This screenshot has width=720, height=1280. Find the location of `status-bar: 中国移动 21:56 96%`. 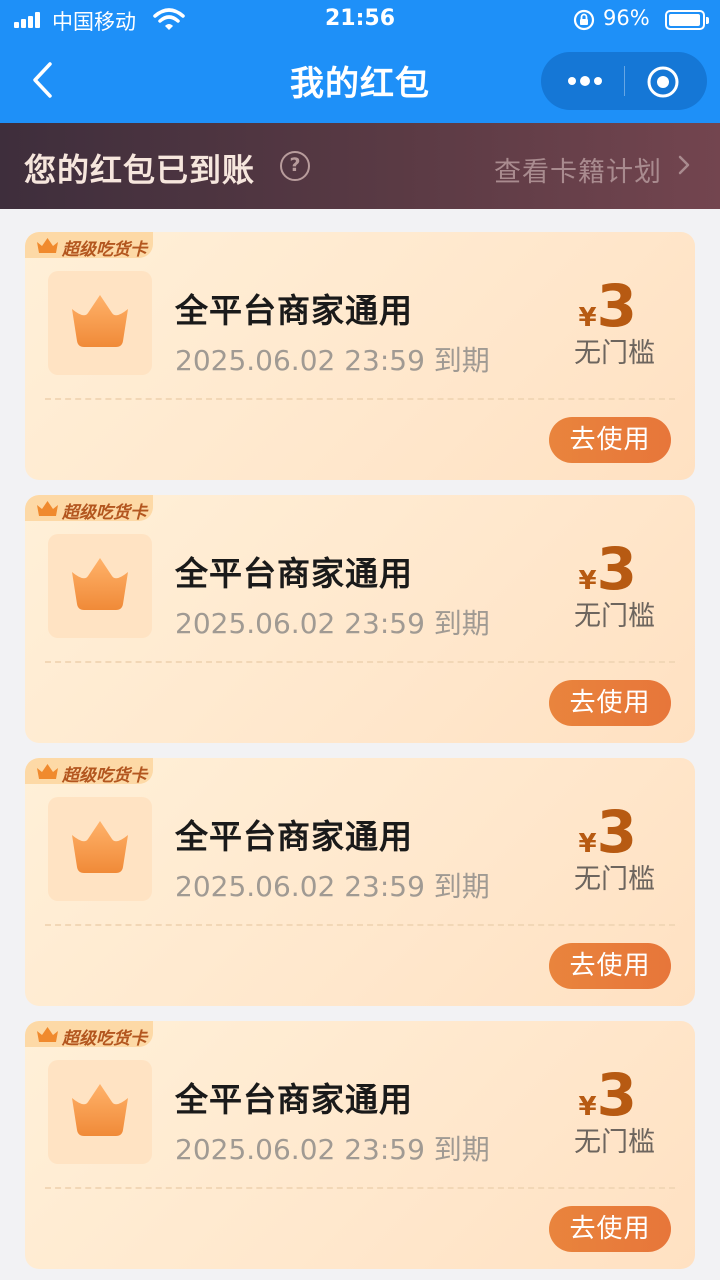

status-bar: 中国移动 21:56 96% is located at coordinates (360, 20).